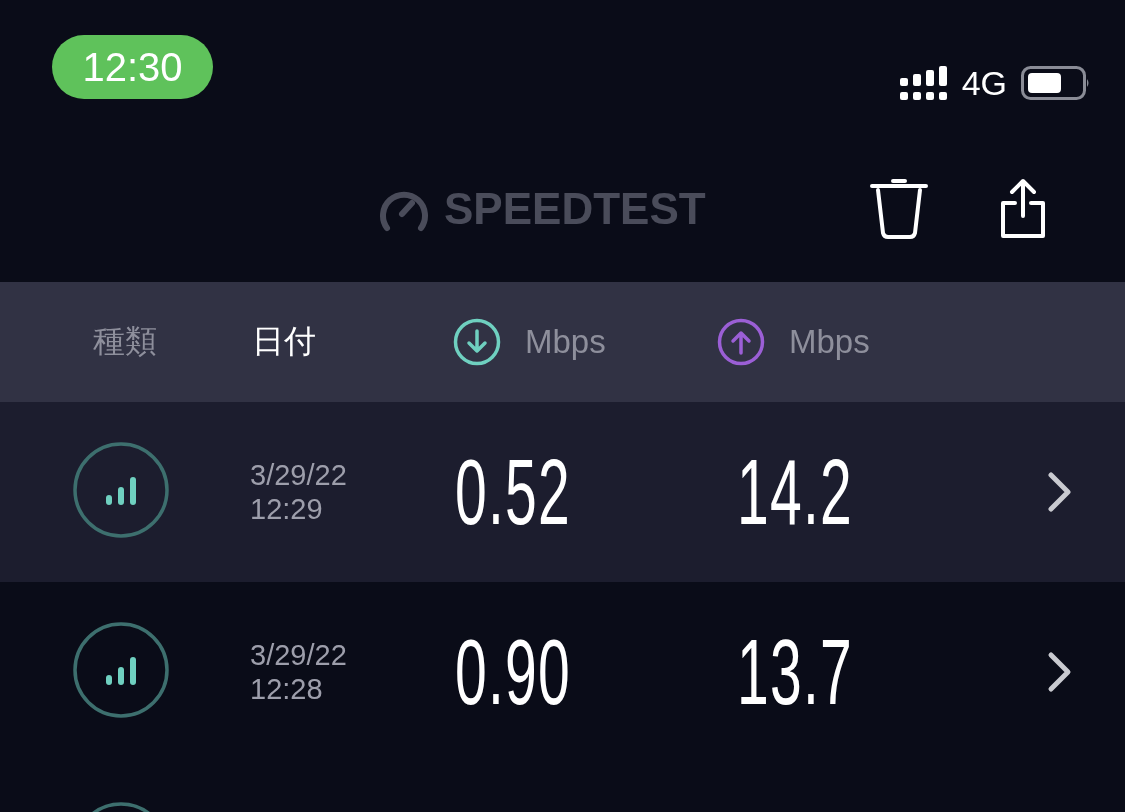 The width and height of the screenshot is (1125, 812). Describe the element at coordinates (575, 209) in the screenshot. I see `logo-text: SPEEDTEST` at that location.